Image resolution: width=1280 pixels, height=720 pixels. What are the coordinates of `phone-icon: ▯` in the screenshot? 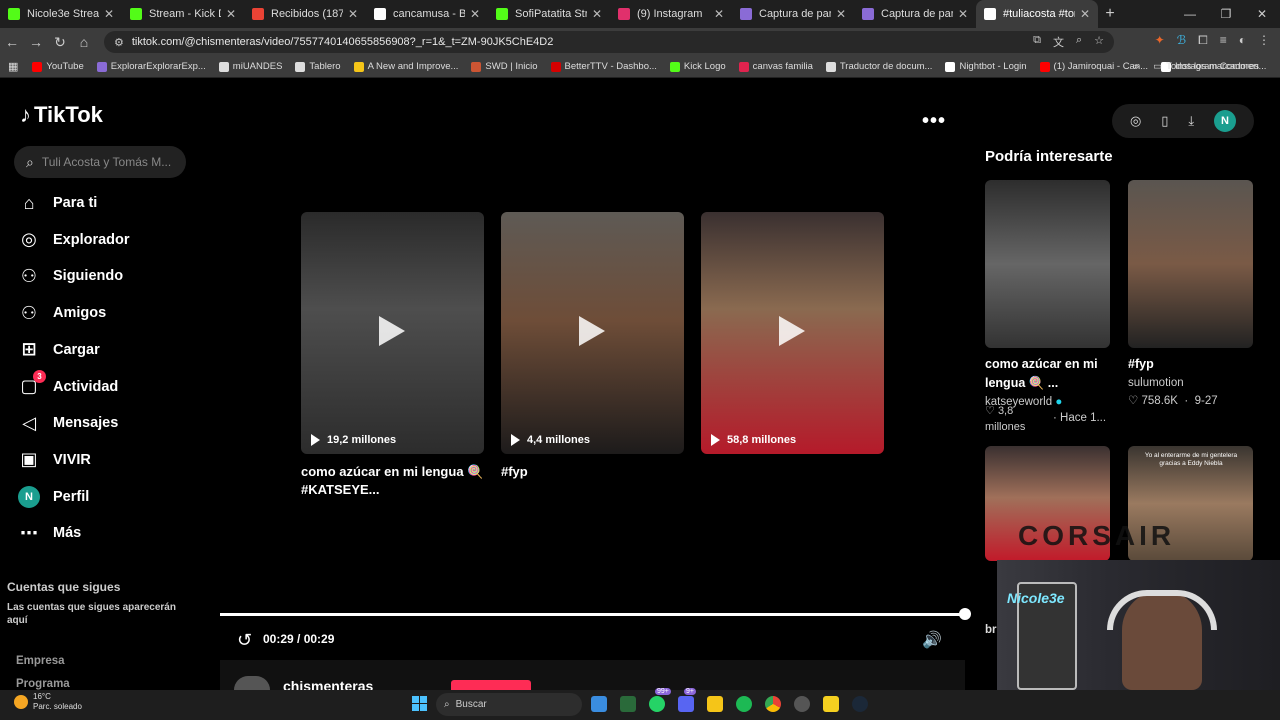 It's located at (1164, 121).